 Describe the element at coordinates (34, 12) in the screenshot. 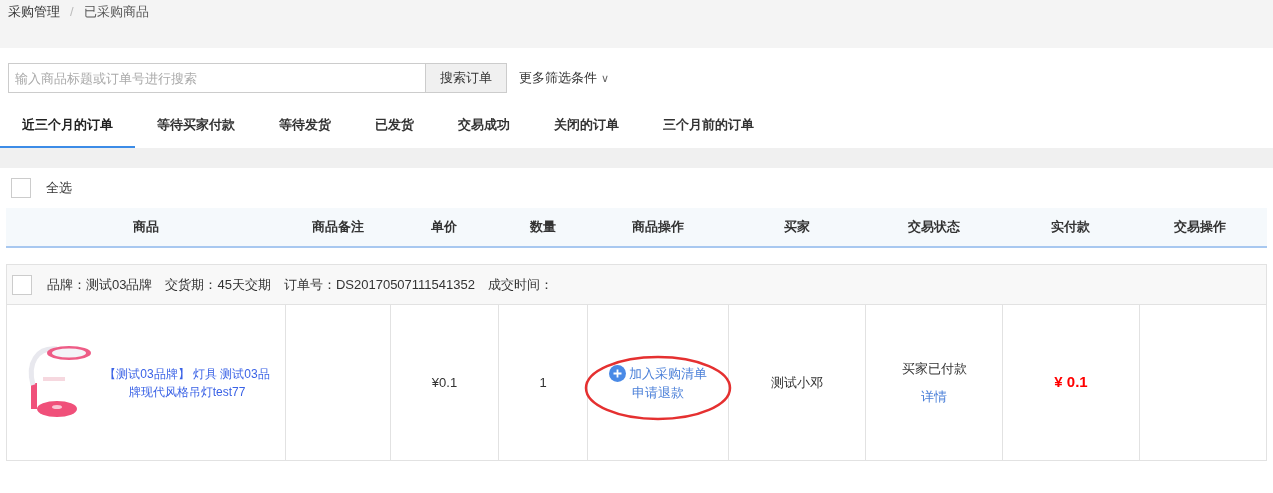

I see `breadcrumb-link: 采购管理` at that location.